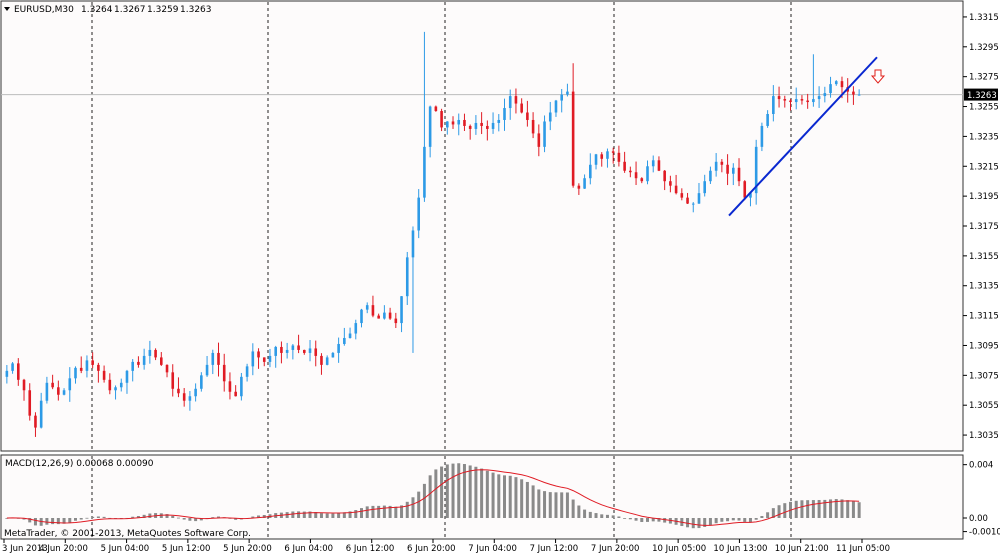 Image resolution: width=1000 pixels, height=557 pixels. Describe the element at coordinates (984, 317) in the screenshot. I see `price-tick-label: 1.3115` at that location.